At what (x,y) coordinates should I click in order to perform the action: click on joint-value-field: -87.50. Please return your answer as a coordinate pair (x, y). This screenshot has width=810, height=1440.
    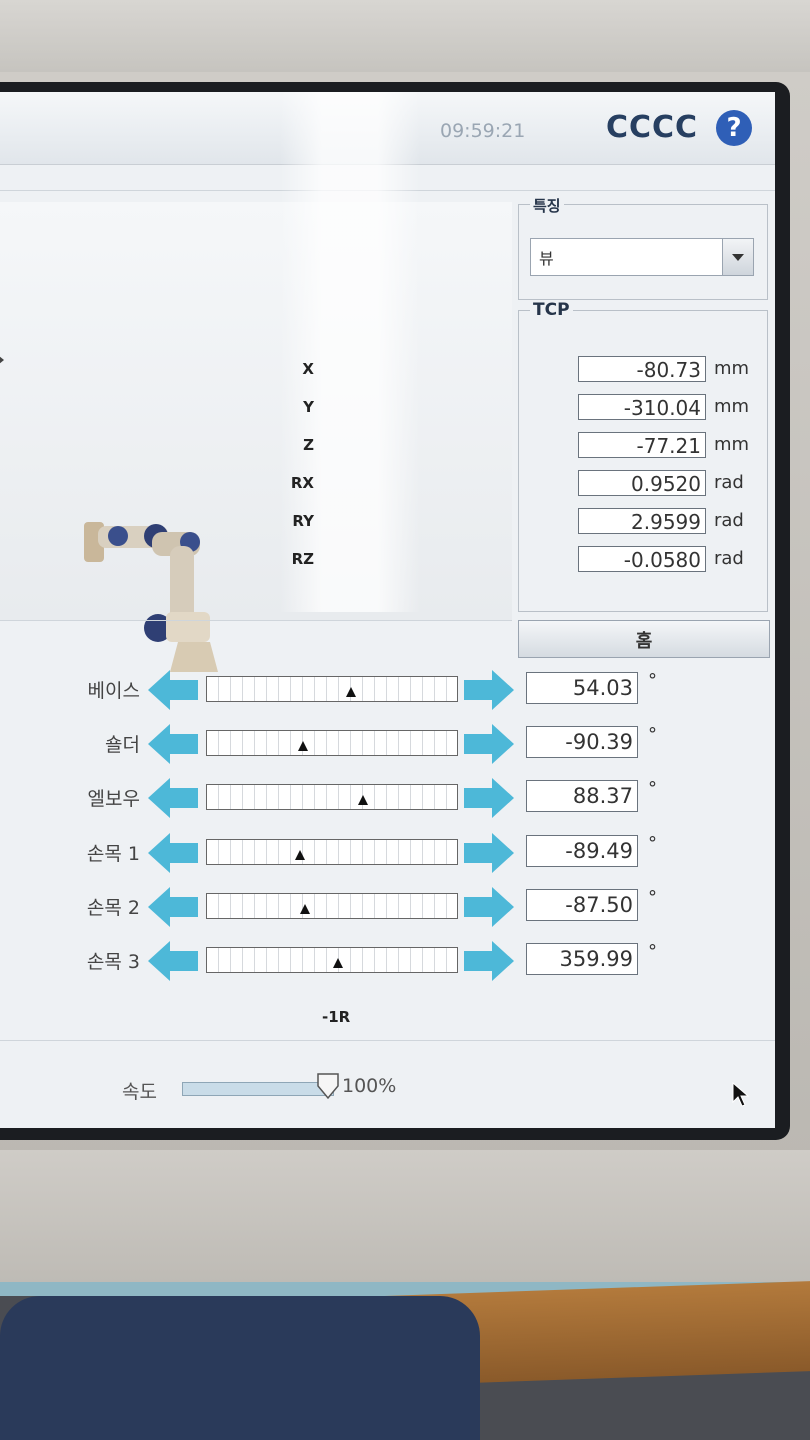
    Looking at the image, I should click on (582, 905).